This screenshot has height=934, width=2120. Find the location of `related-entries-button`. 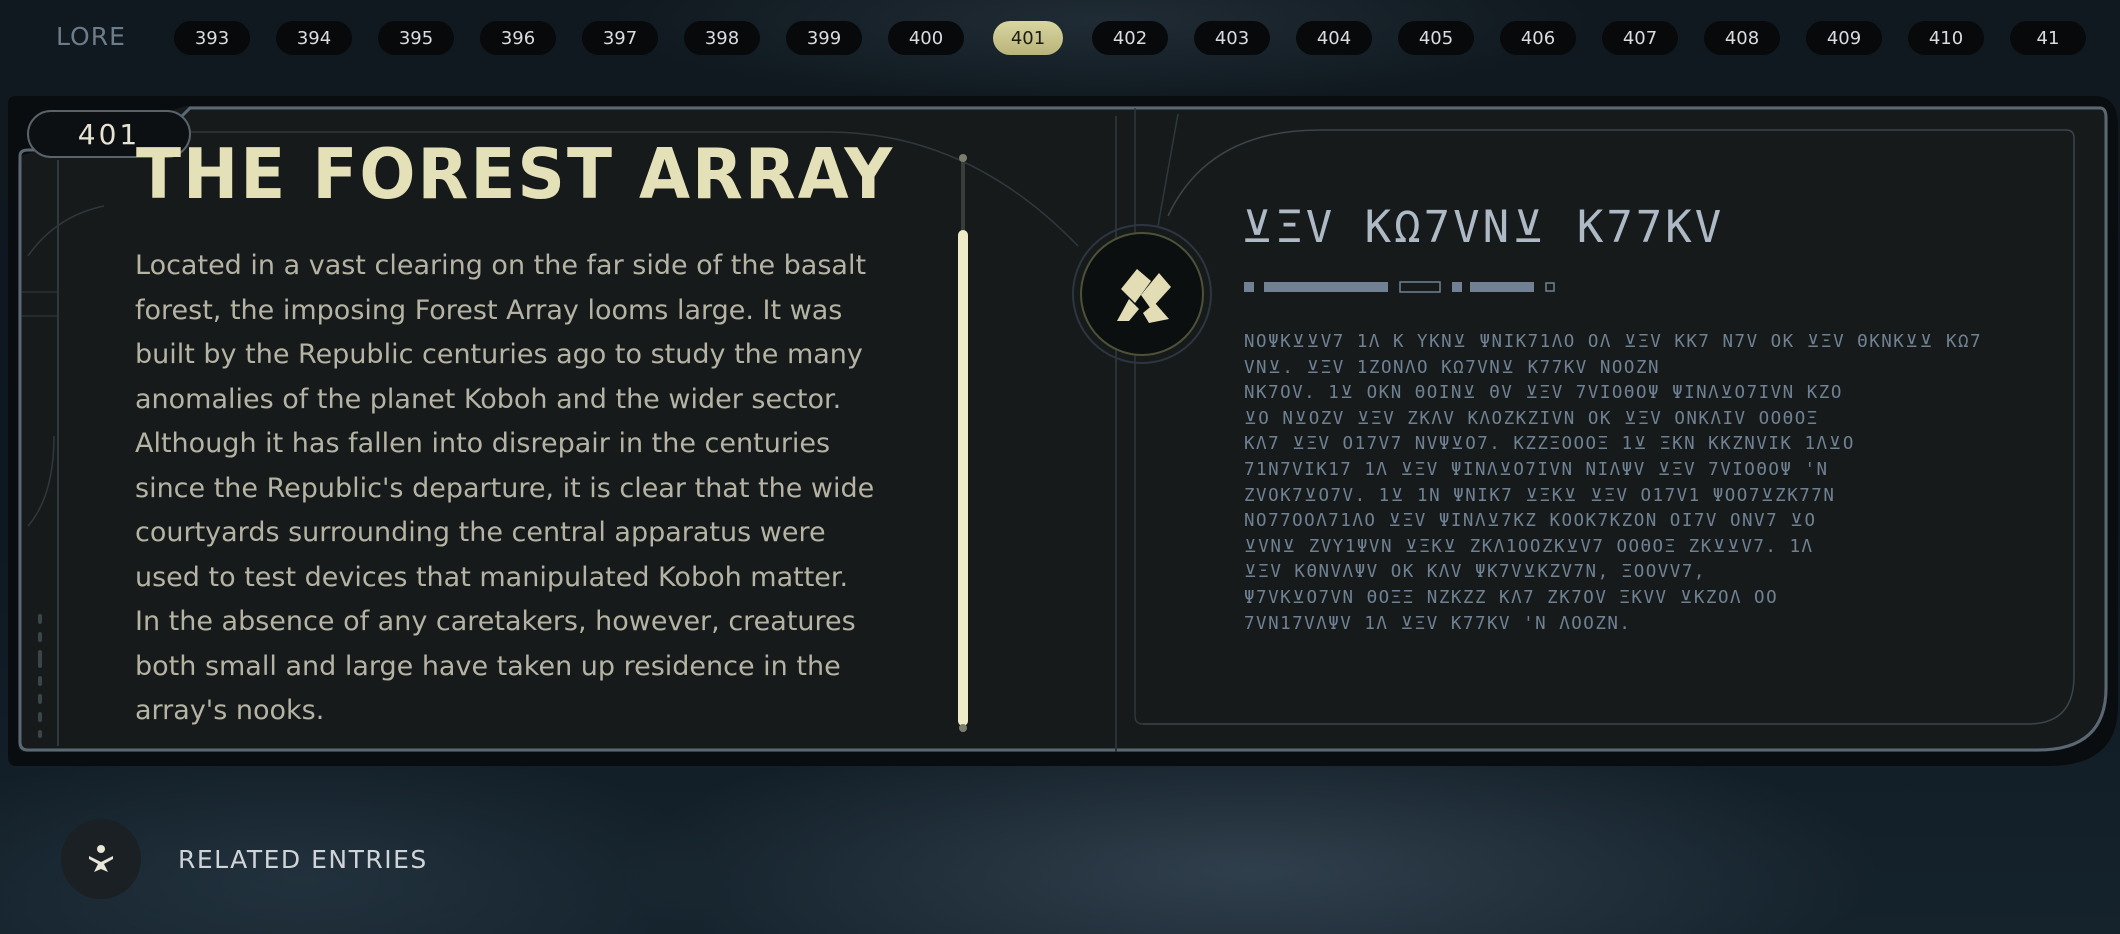

related-entries-button is located at coordinates (101, 859).